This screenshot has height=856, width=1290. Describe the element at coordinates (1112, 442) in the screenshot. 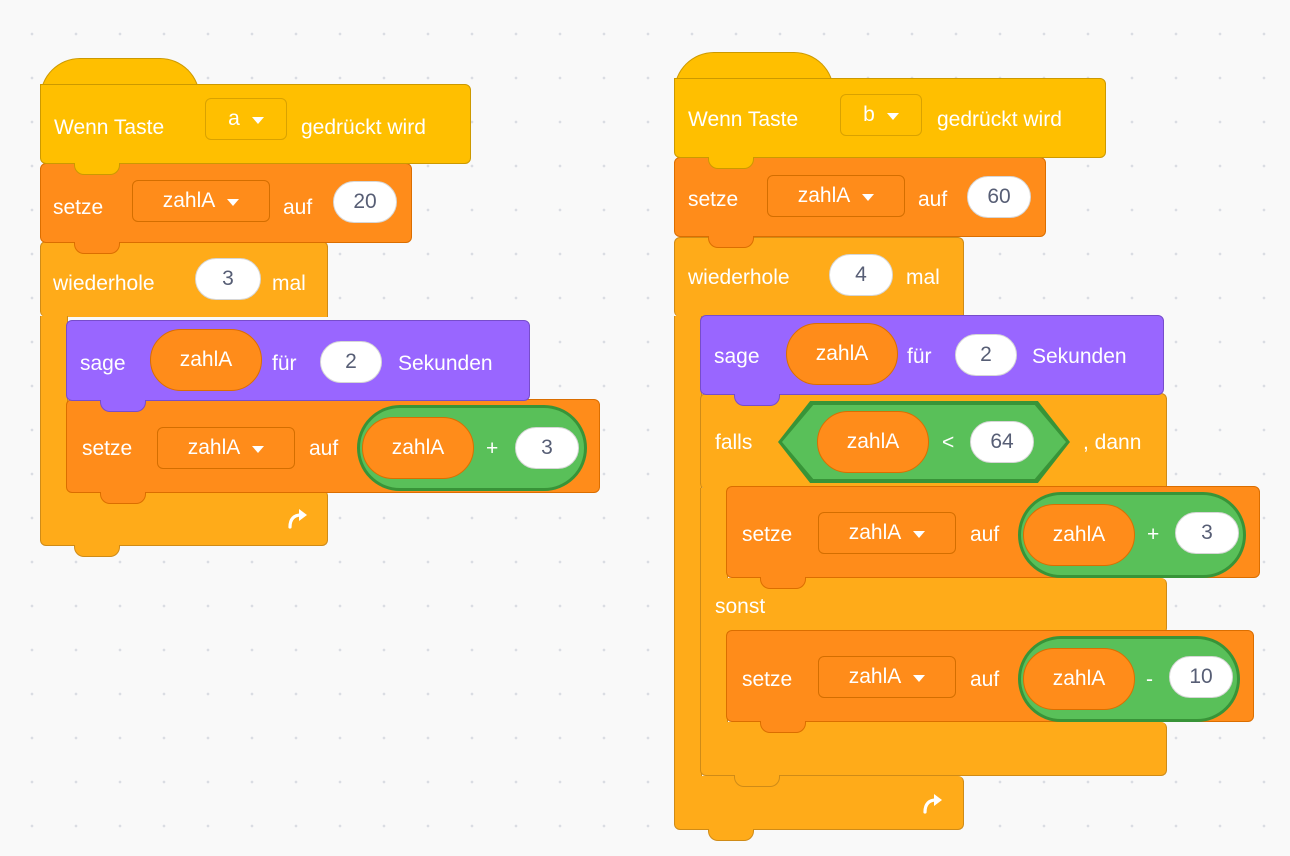

I see `then-label: , dann` at that location.